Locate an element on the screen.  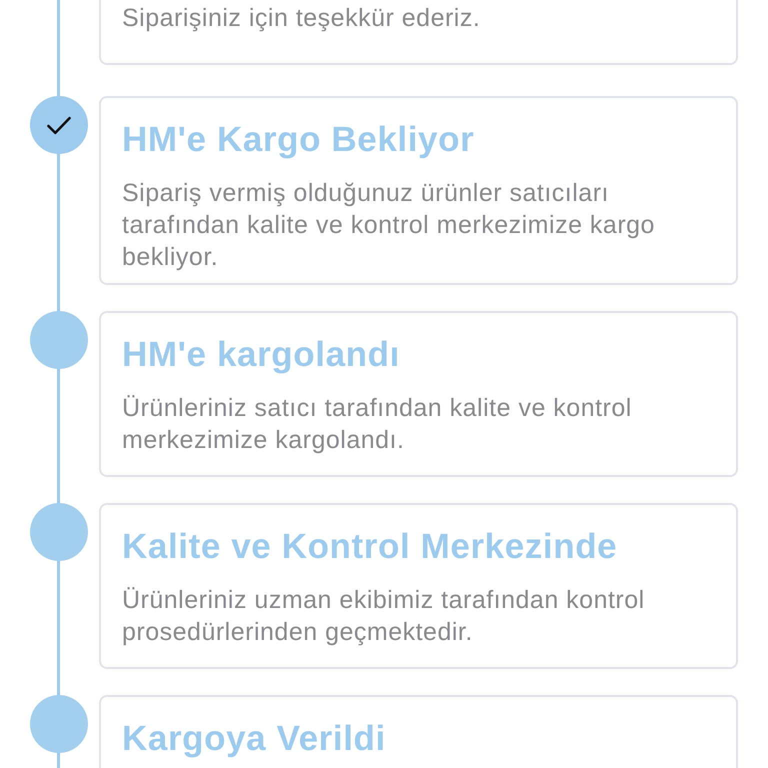
step-title: Kalite ve Kontrol Merkezinde is located at coordinates (370, 547).